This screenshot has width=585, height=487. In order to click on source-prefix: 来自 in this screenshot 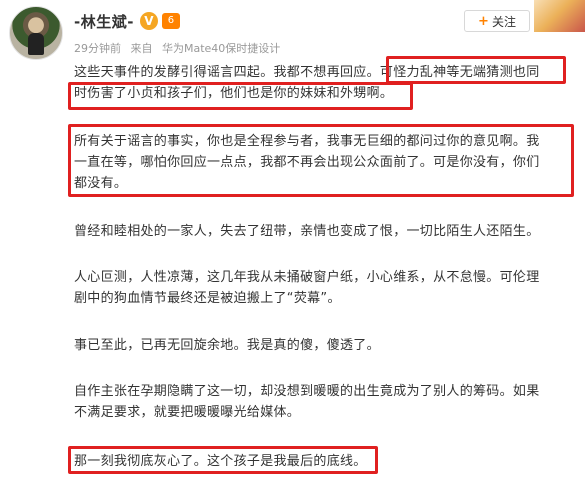, I will do `click(141, 48)`.